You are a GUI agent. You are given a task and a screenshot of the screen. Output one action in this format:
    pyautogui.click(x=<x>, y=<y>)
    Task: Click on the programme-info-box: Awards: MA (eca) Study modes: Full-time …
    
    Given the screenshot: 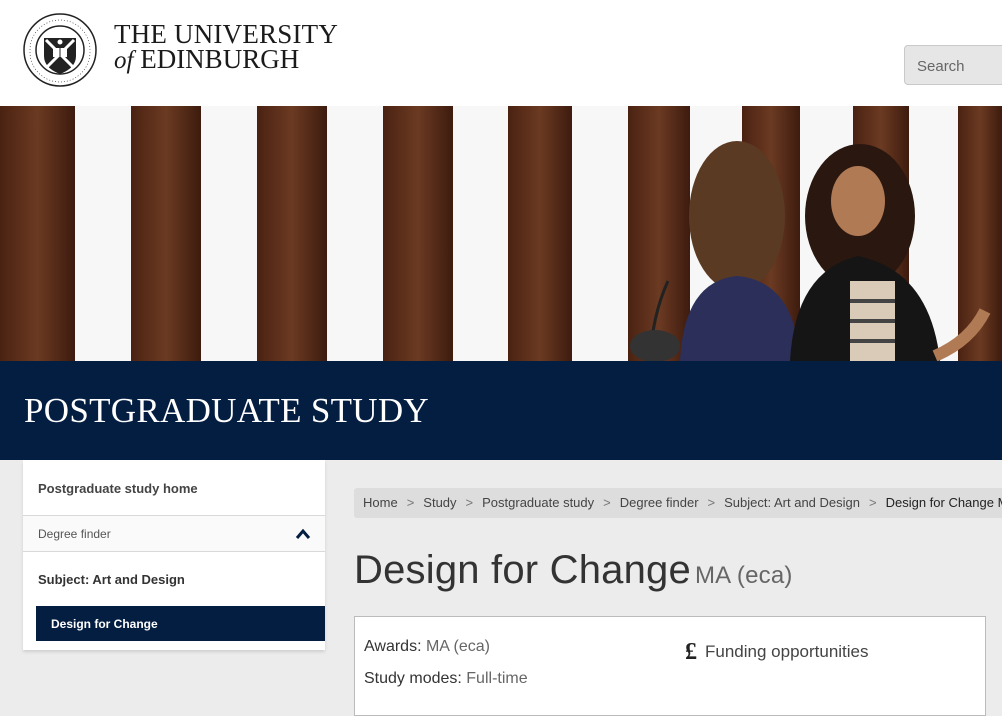 What is the action you would take?
    pyautogui.click(x=670, y=666)
    